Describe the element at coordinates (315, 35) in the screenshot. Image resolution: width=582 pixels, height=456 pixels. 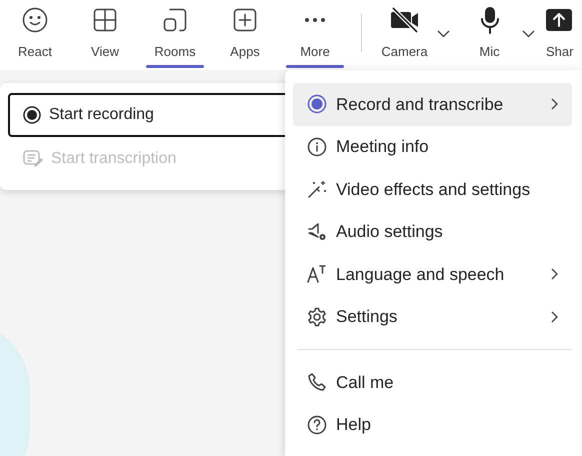
I see `toolbar-button: More` at that location.